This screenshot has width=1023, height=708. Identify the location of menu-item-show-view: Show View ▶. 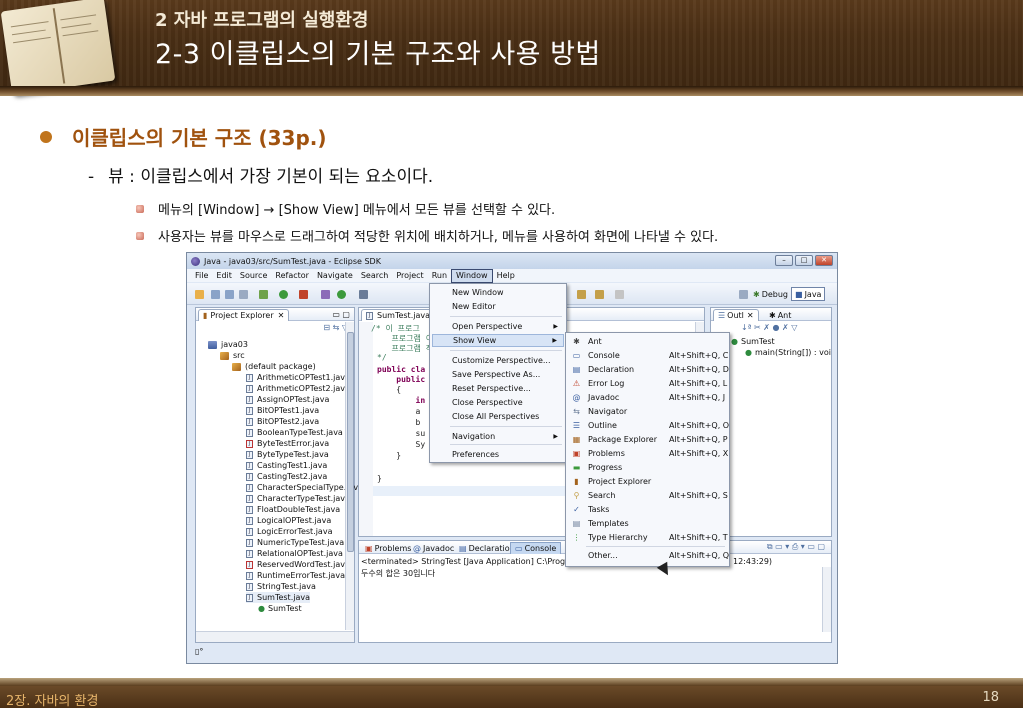
(498, 340).